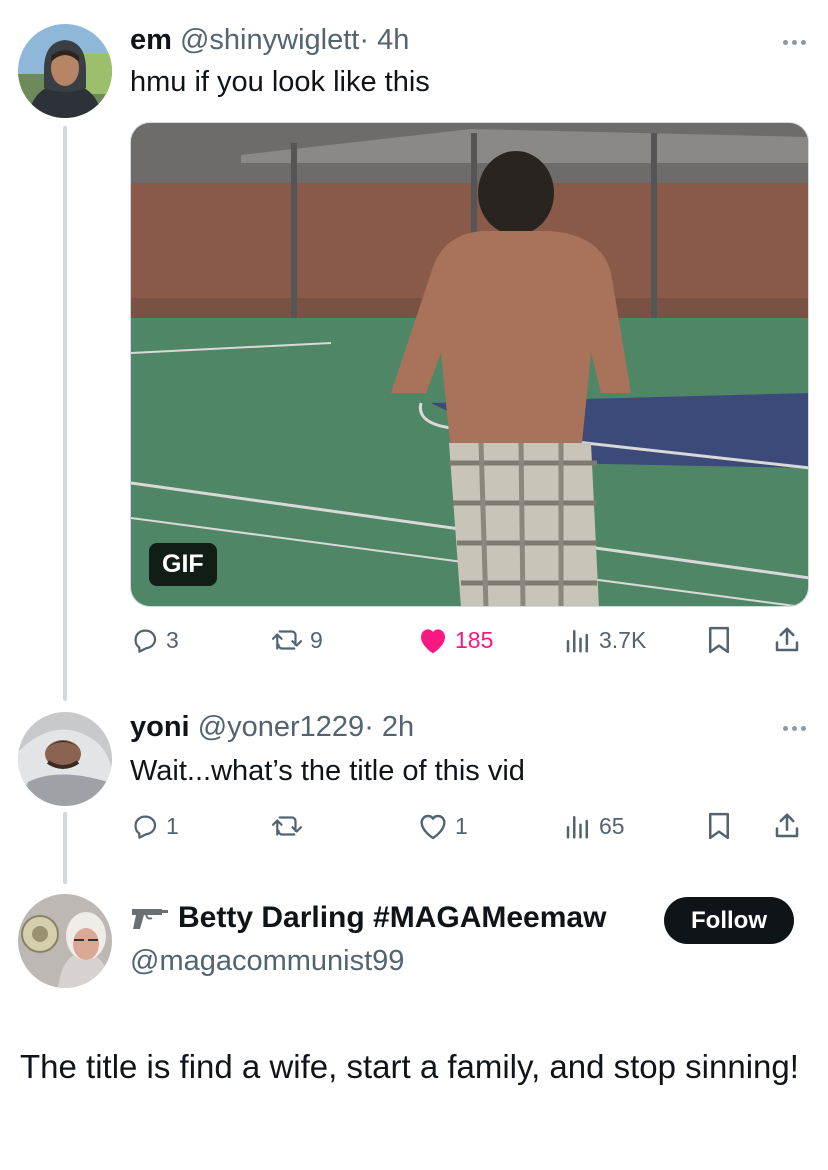  I want to click on gif-badge: GIF, so click(183, 564).